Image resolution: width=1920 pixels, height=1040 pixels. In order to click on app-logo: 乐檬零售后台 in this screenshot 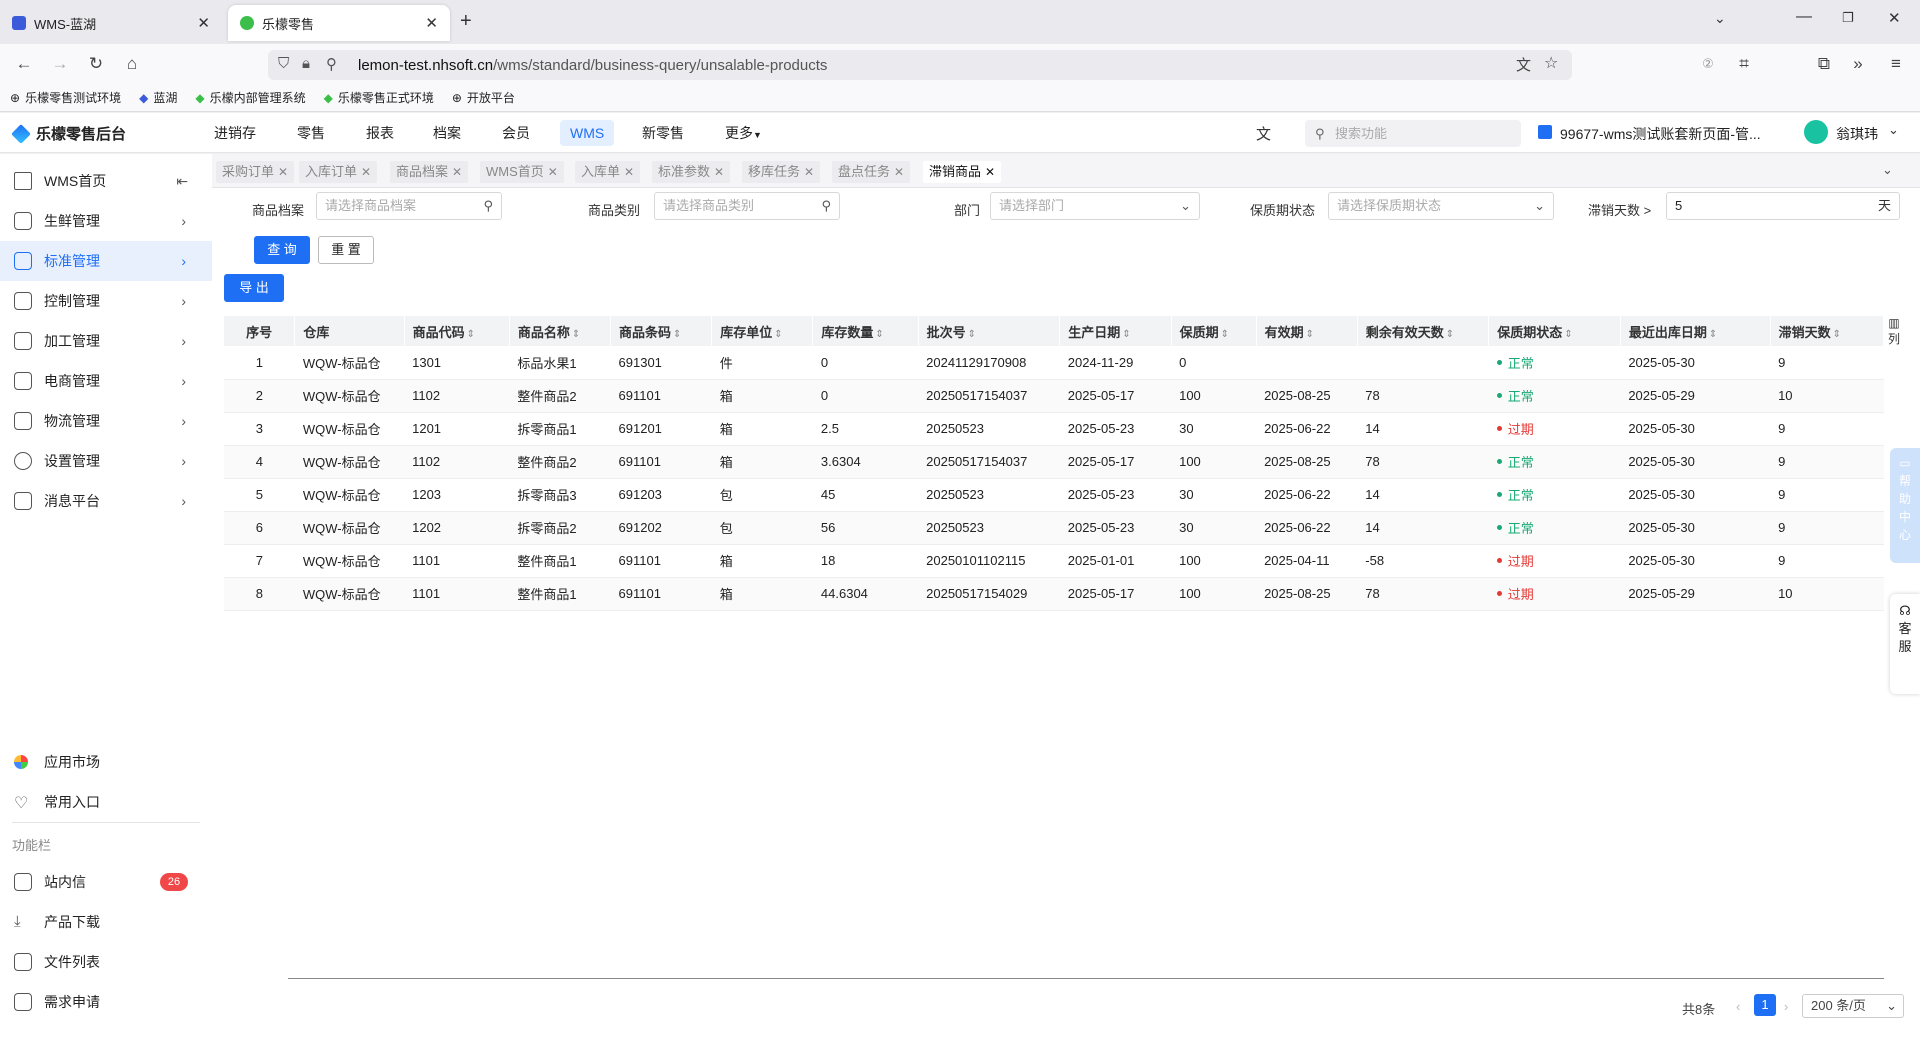, I will do `click(68, 133)`.